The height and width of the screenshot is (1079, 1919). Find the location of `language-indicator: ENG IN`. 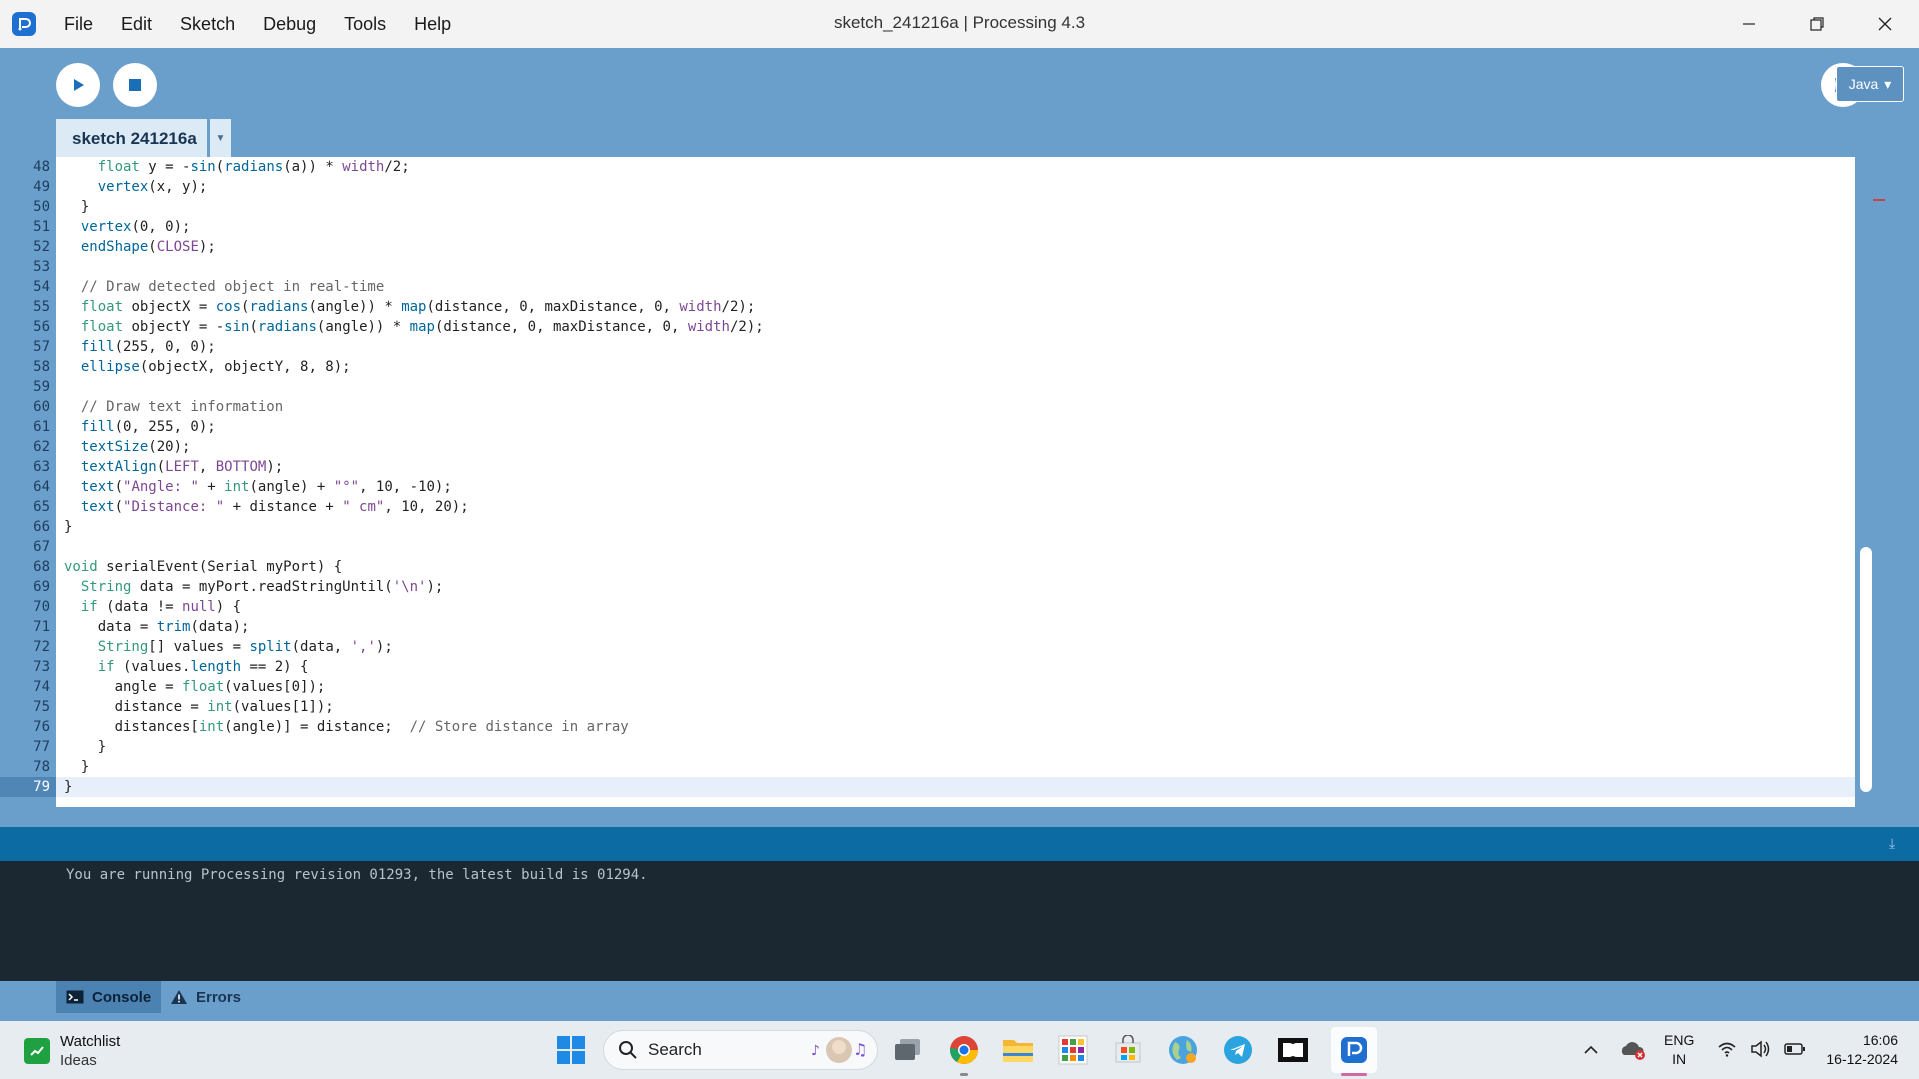

language-indicator: ENG IN is located at coordinates (1679, 1050).